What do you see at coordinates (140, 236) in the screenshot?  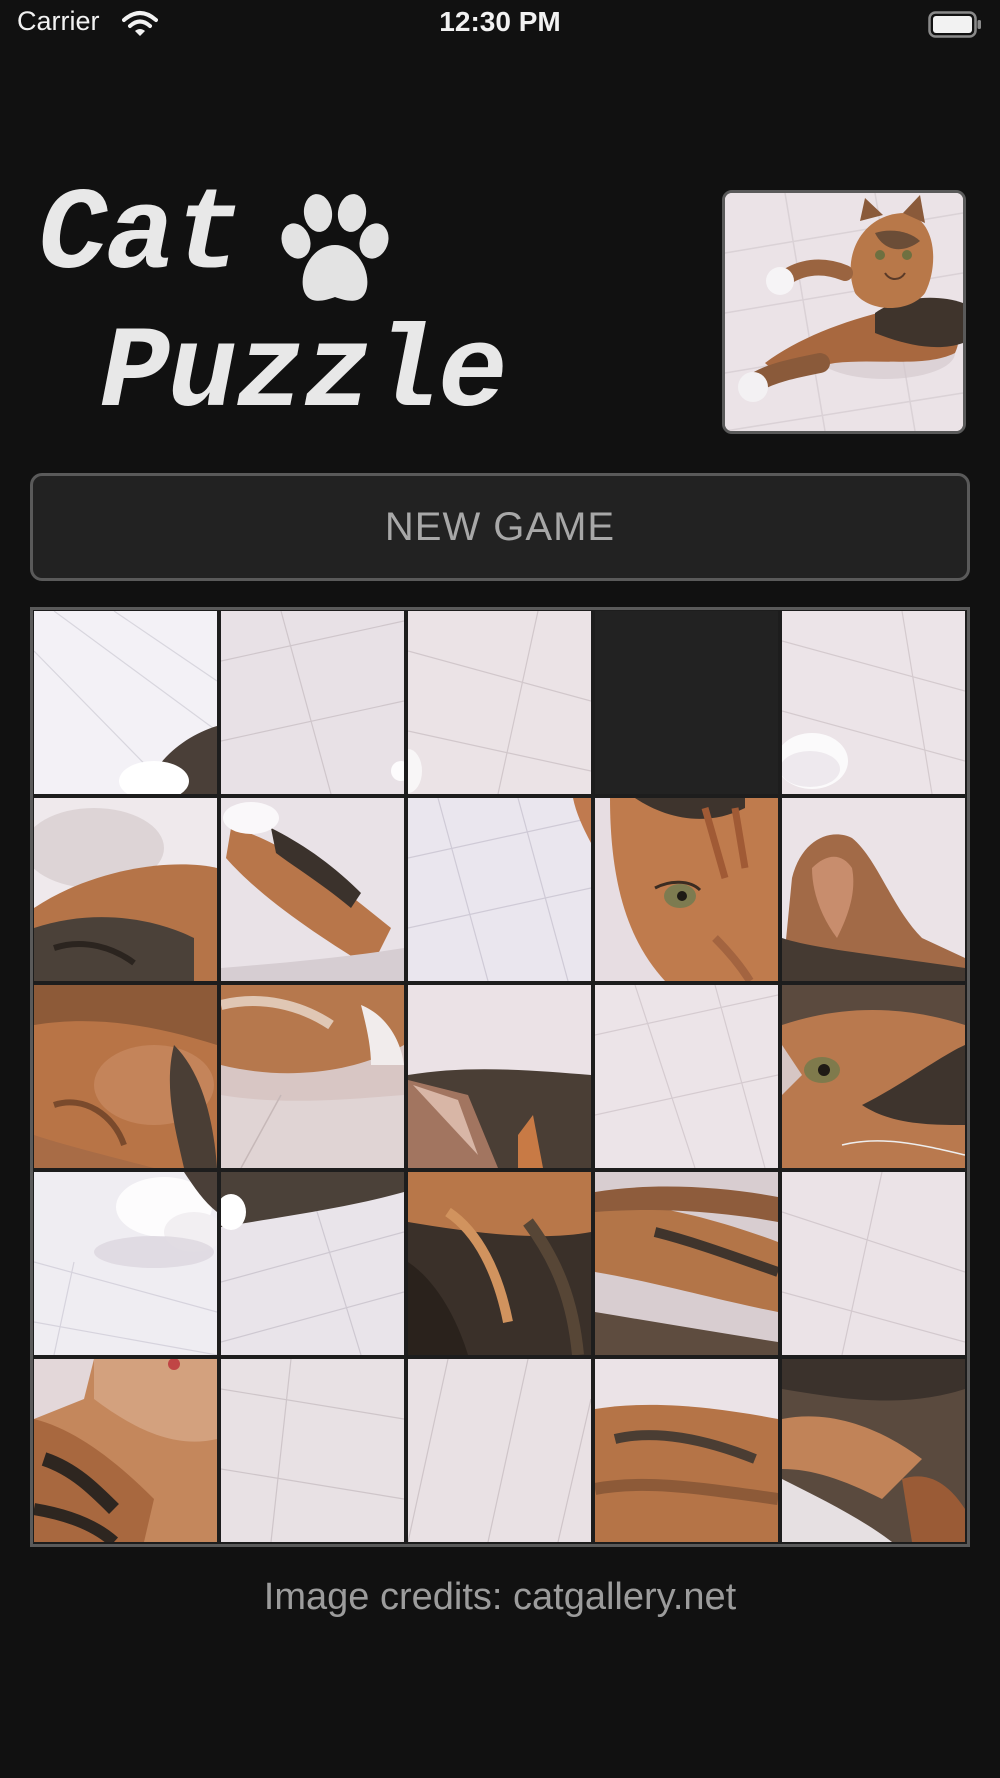 I see `app-title-line1: Cat` at bounding box center [140, 236].